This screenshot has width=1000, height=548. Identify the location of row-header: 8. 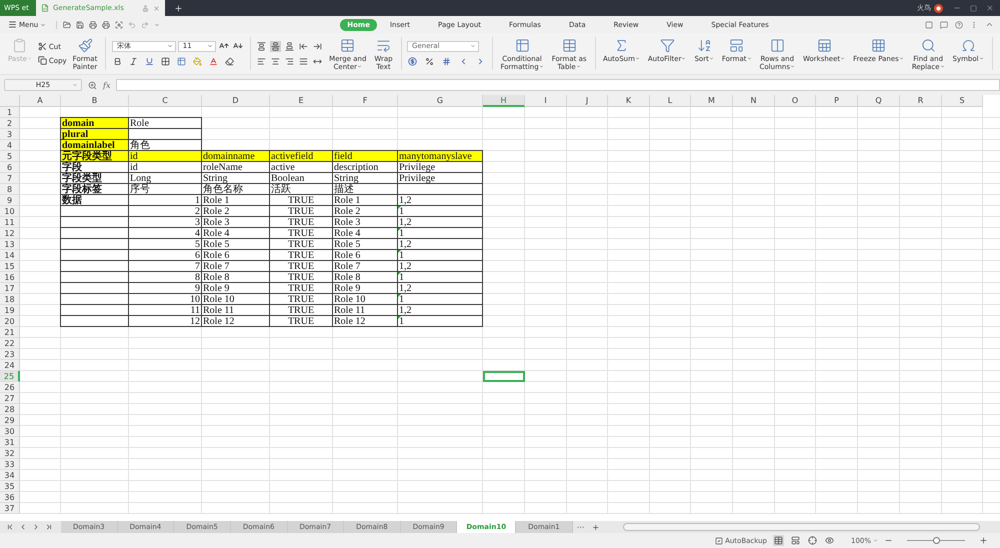
(10, 189).